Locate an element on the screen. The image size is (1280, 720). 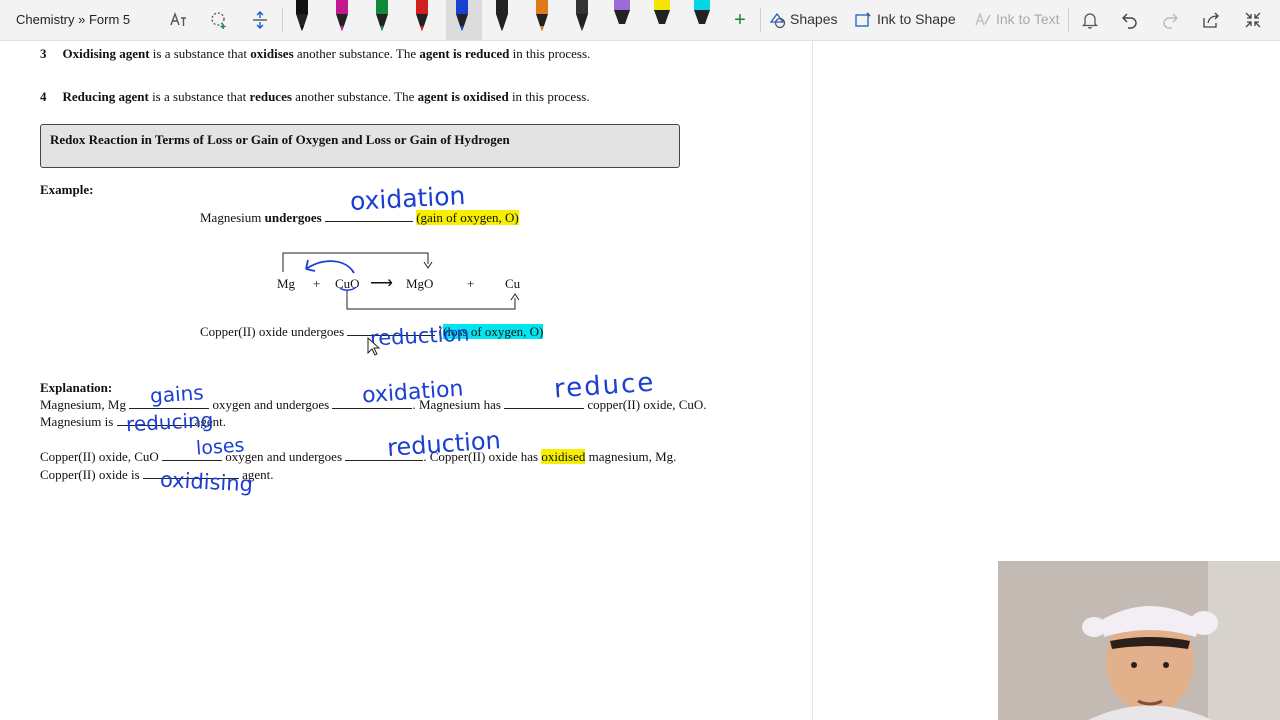
bell-icon is located at coordinates (1090, 20).